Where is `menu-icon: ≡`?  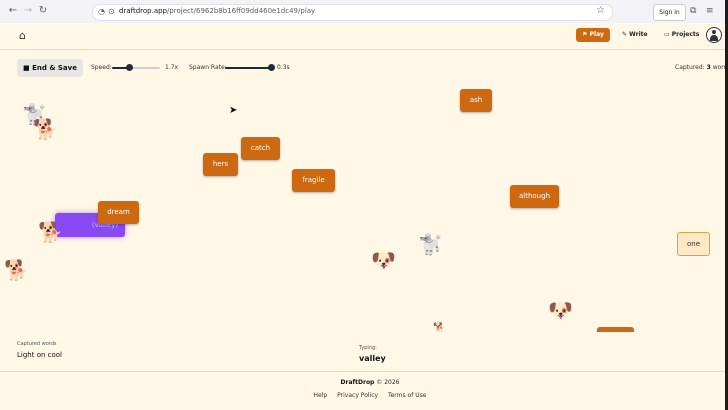
menu-icon: ≡ is located at coordinates (710, 11).